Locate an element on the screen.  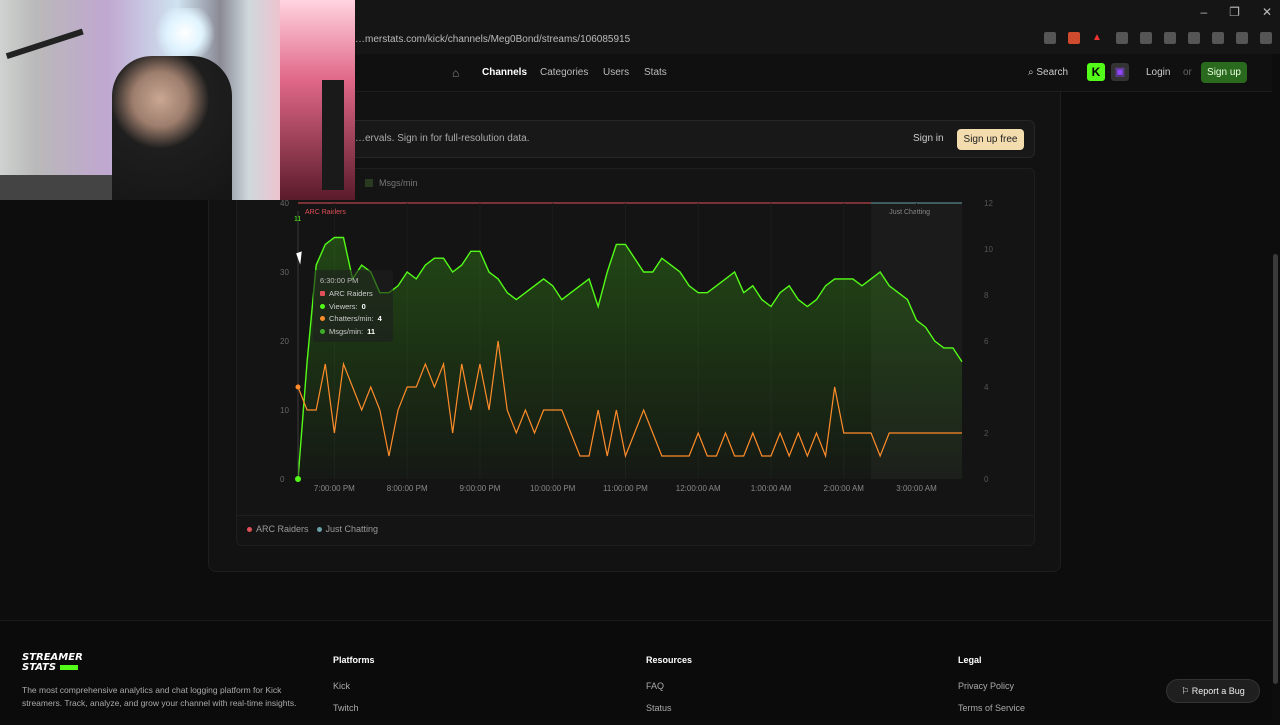
footer-platforms-title: Platforms is located at coordinates (354, 660).